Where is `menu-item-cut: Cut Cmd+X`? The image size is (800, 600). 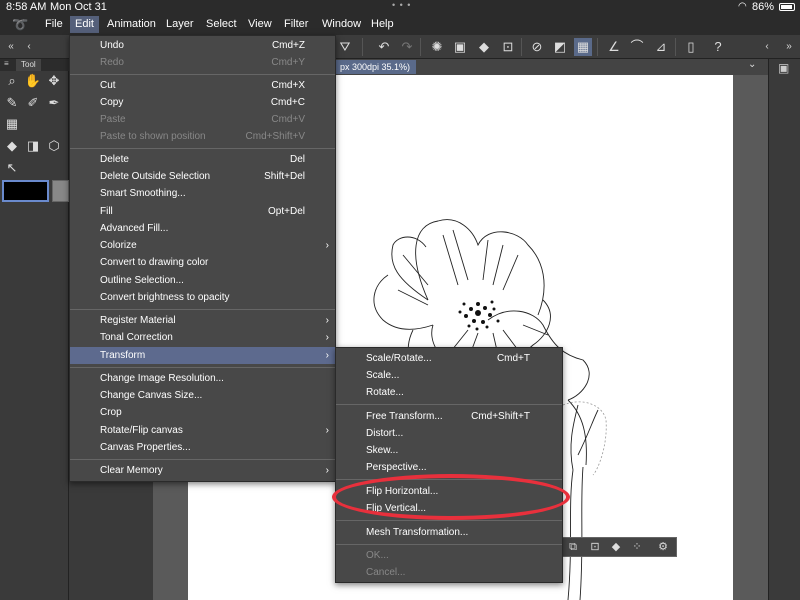 menu-item-cut: Cut Cmd+X is located at coordinates (202, 85).